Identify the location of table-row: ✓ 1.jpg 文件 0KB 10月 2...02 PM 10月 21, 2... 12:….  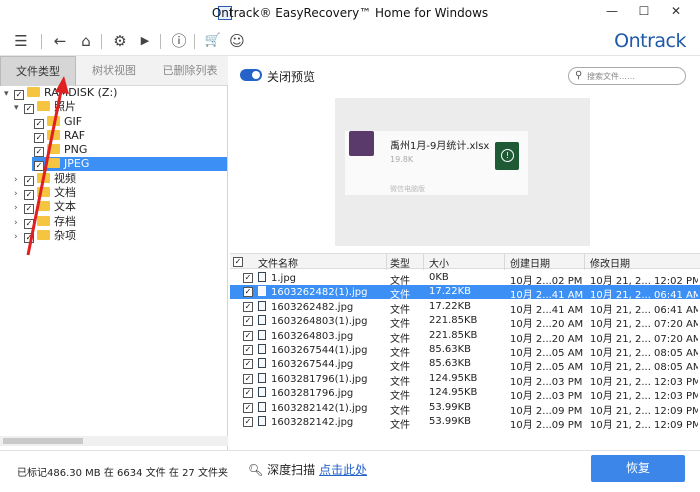
(465, 279).